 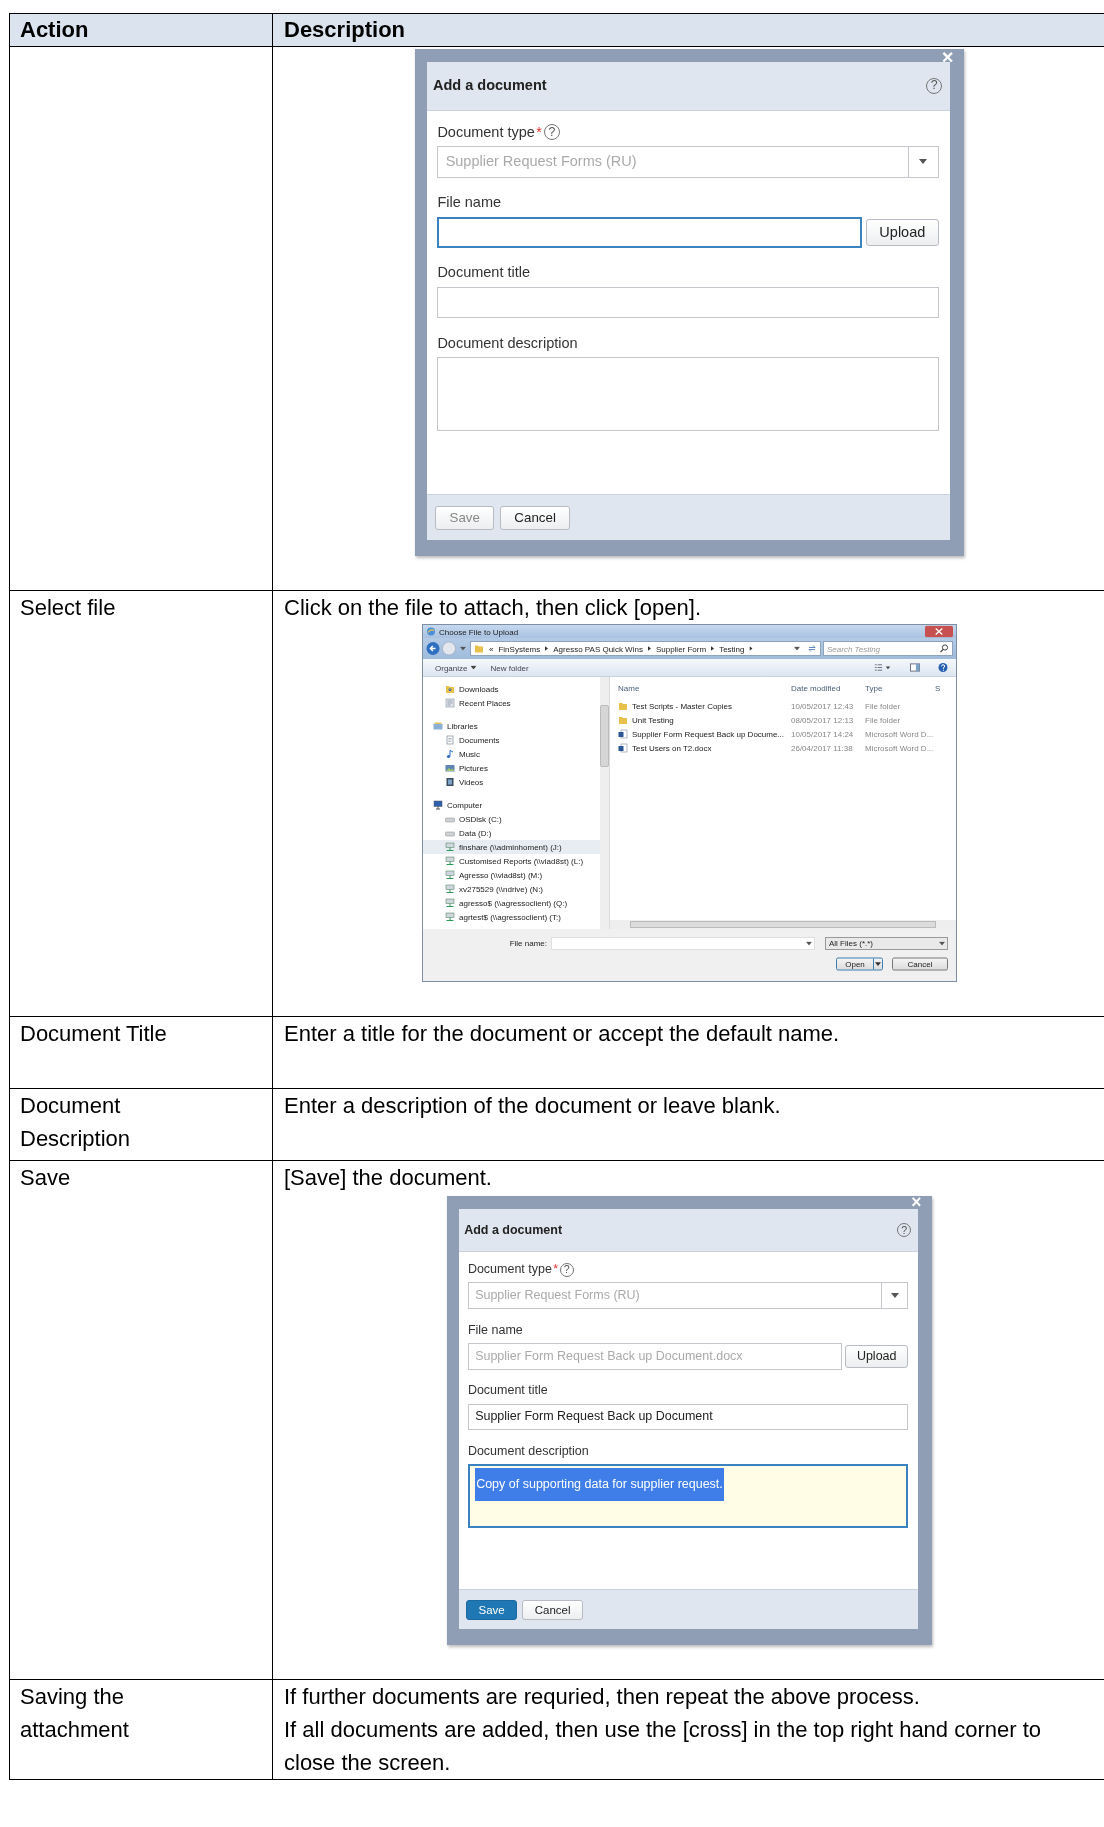 What do you see at coordinates (345, 29) in the screenshot?
I see `column-header: Description` at bounding box center [345, 29].